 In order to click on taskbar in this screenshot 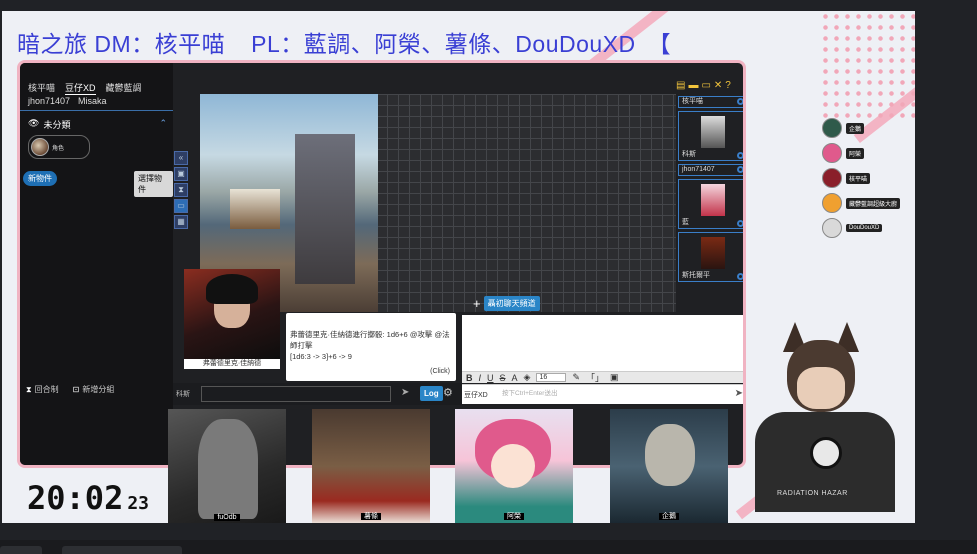, I will do `click(488, 547)`.